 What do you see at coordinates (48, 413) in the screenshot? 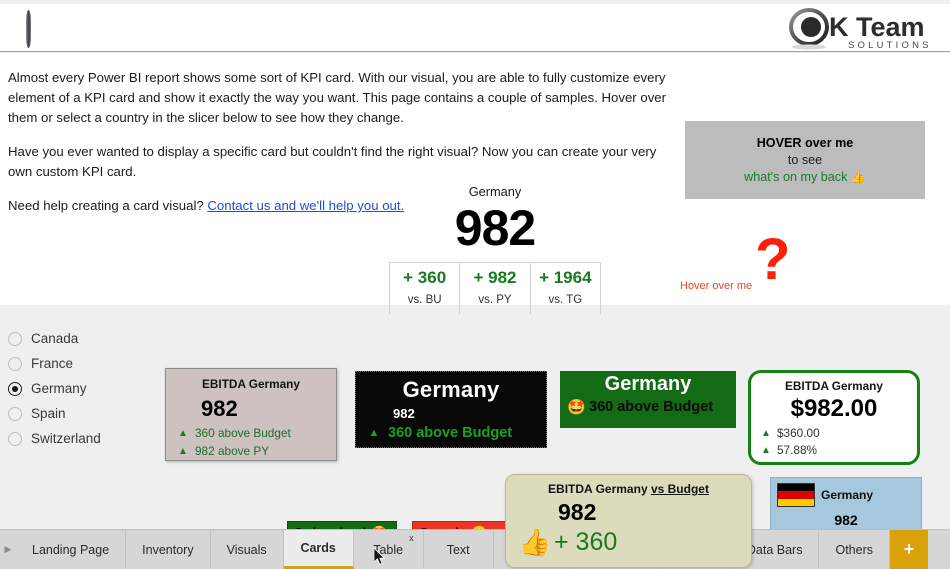
I see `slicer-label-spain: Spain` at bounding box center [48, 413].